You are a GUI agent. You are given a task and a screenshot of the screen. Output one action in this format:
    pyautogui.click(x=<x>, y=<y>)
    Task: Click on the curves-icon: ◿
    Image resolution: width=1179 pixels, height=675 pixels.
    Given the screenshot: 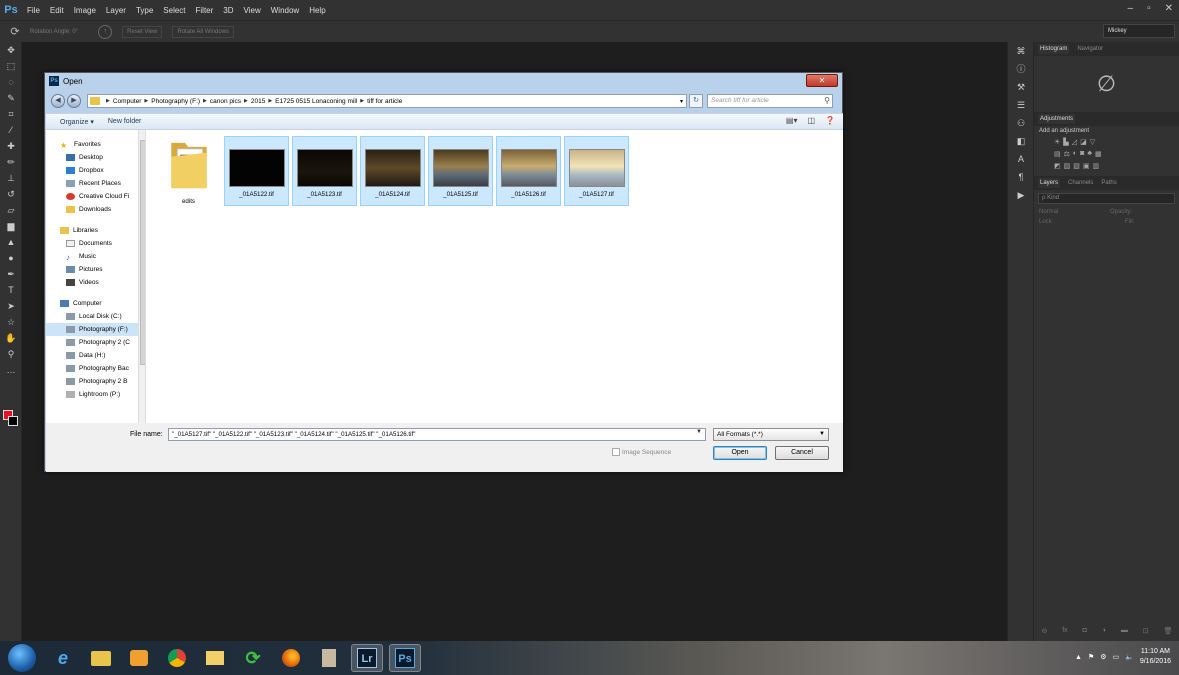 What is the action you would take?
    pyautogui.click(x=1074, y=142)
    